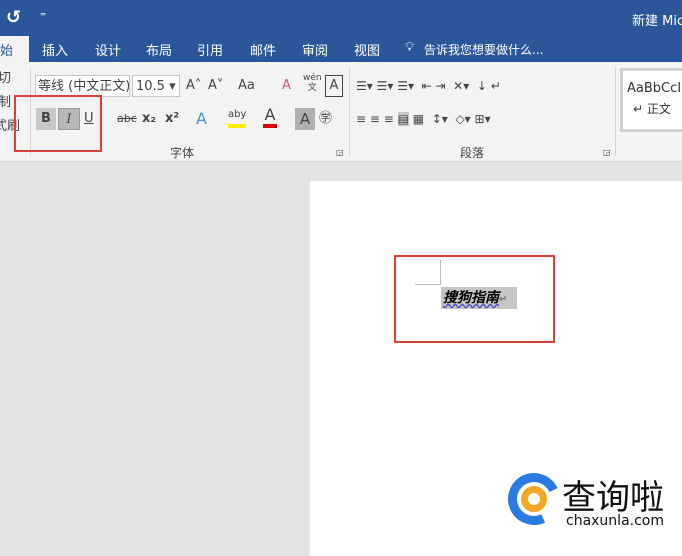  What do you see at coordinates (534, 499) in the screenshot?
I see `chaxunla-logo-search` at bounding box center [534, 499].